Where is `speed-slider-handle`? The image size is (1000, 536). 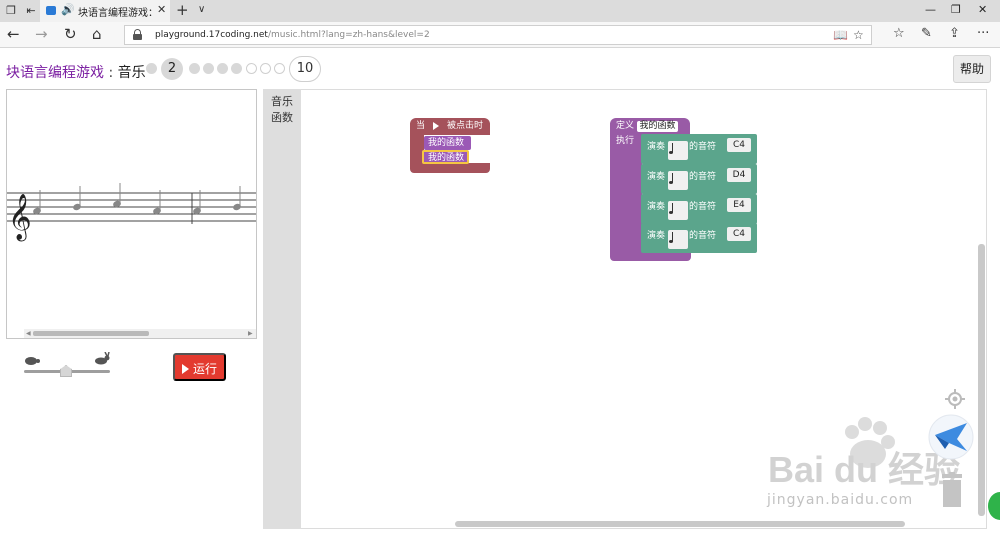 speed-slider-handle is located at coordinates (66, 371).